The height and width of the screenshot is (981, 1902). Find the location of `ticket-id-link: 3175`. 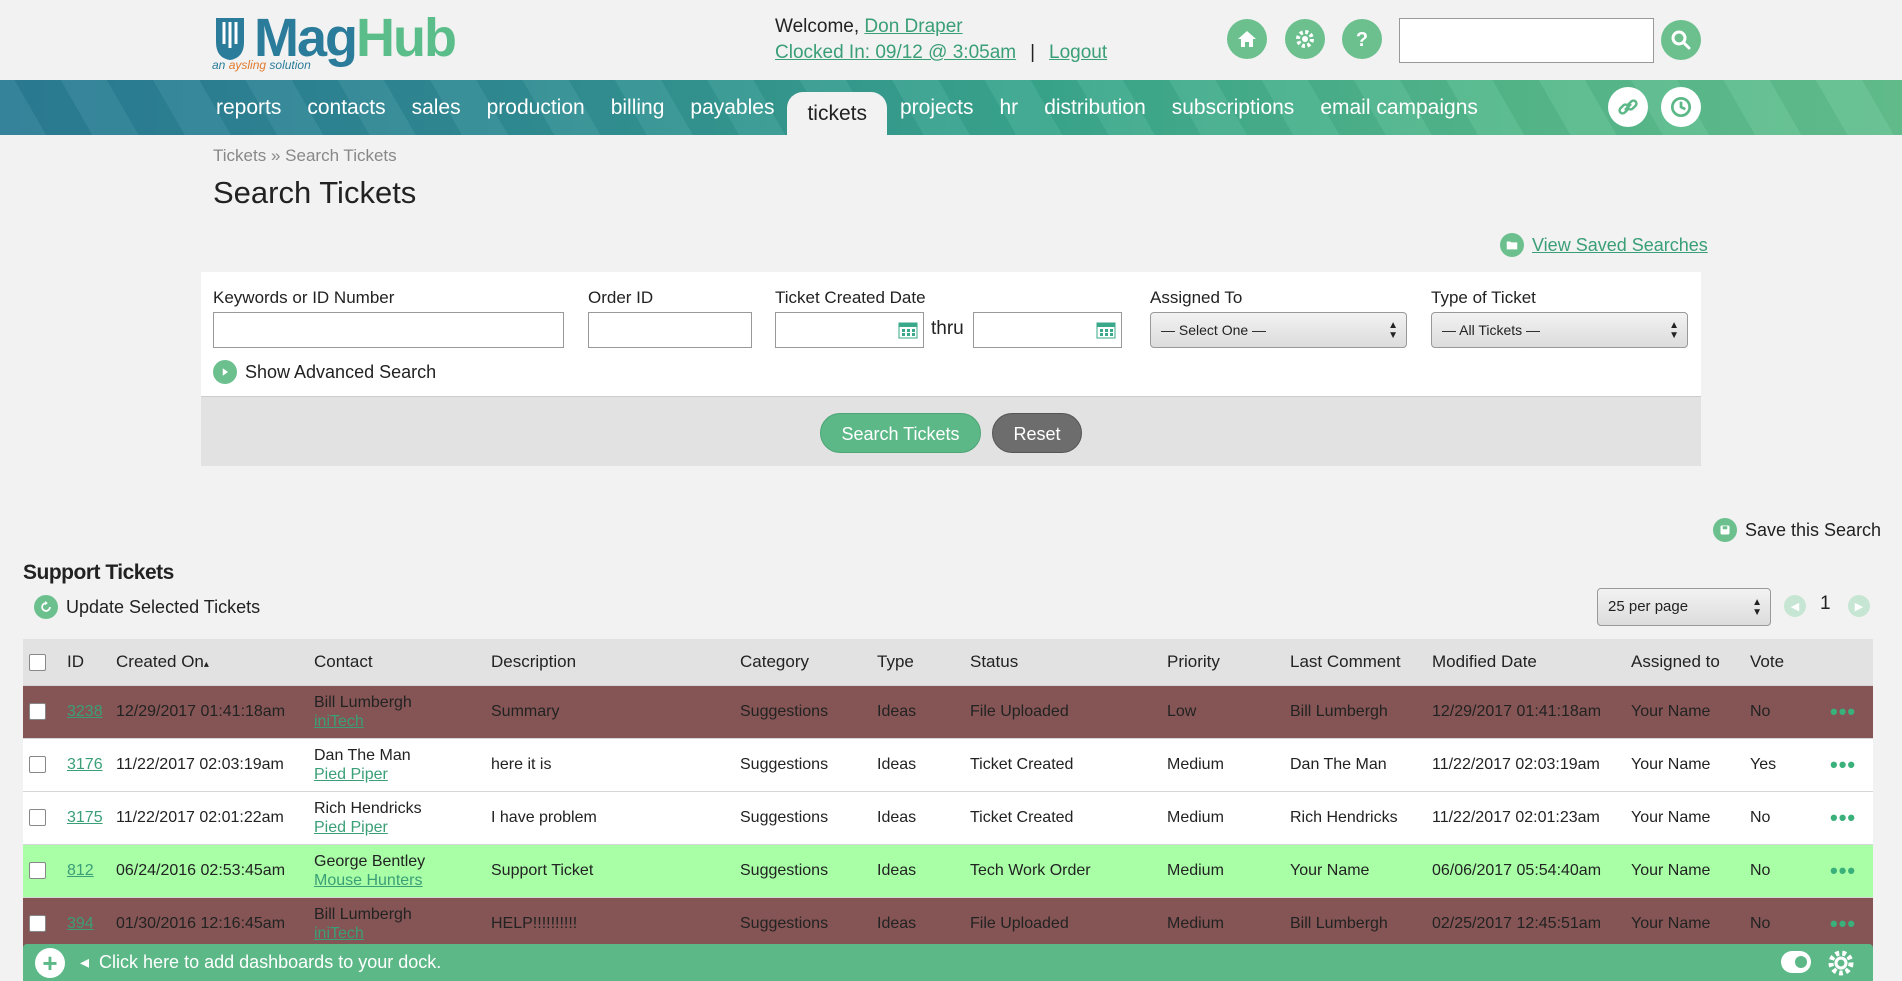

ticket-id-link: 3175 is located at coordinates (85, 817).